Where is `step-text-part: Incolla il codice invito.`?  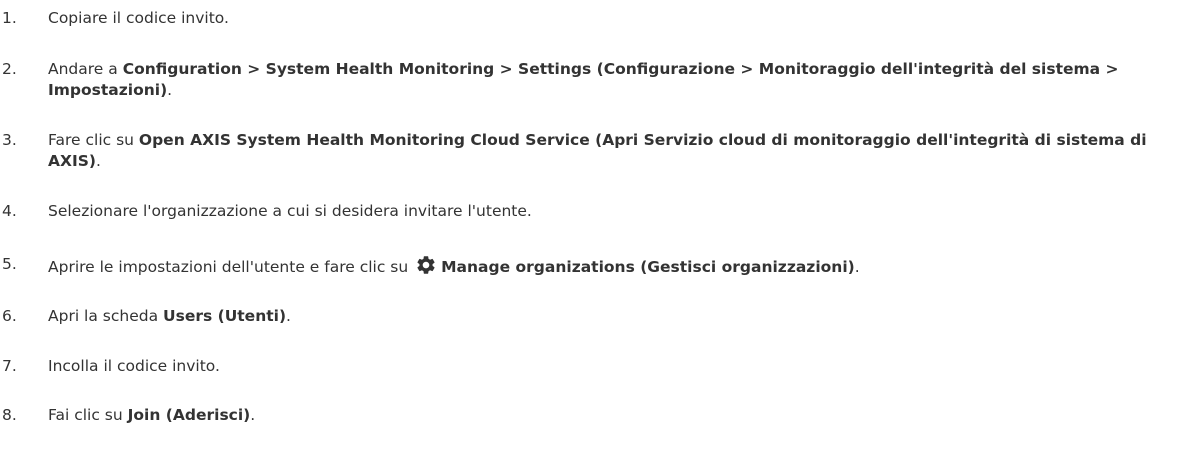 step-text-part: Incolla il codice invito. is located at coordinates (134, 366).